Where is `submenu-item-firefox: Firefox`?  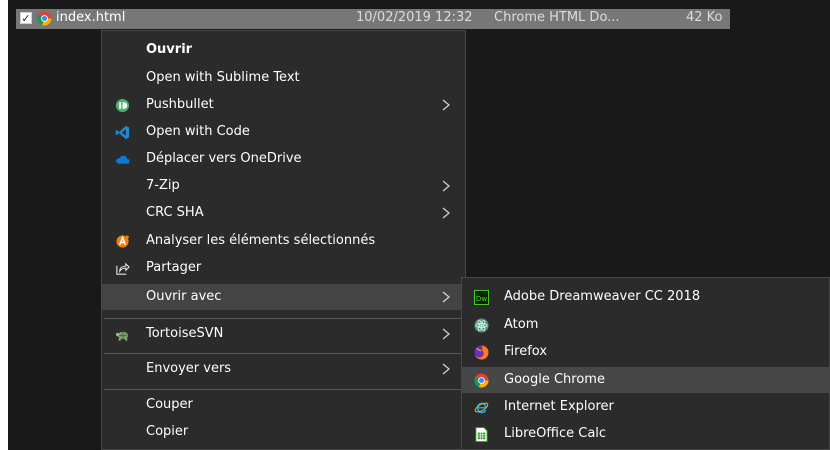 submenu-item-firefox: Firefox is located at coordinates (645, 352).